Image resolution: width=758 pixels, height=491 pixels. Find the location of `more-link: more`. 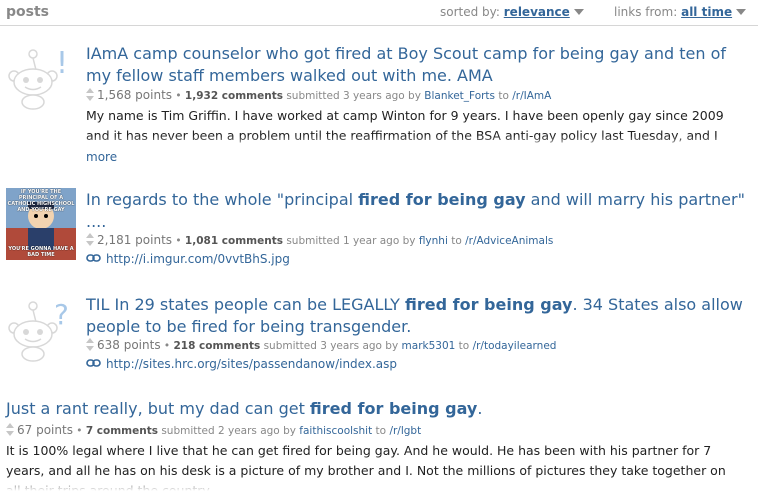

more-link: more is located at coordinates (101, 157).